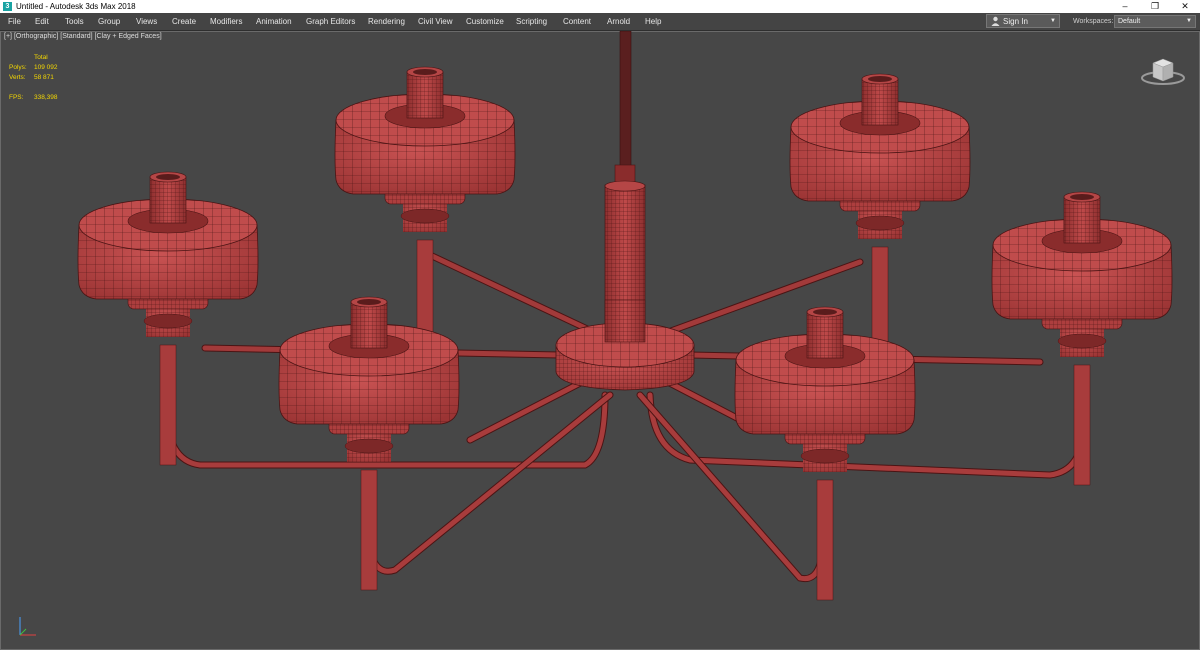 The image size is (1200, 650). Describe the element at coordinates (386, 21) in the screenshot. I see `menu-rendering: Rendering` at that location.